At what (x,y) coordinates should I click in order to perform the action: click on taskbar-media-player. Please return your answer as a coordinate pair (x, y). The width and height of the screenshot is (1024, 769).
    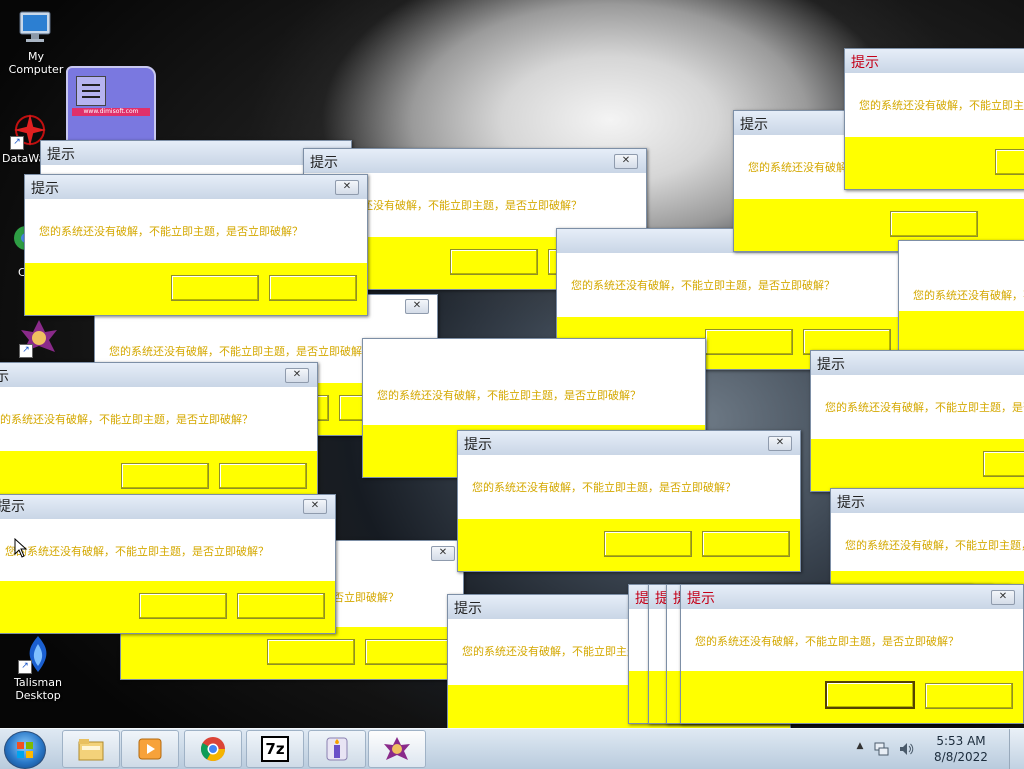
    Looking at the image, I should click on (150, 749).